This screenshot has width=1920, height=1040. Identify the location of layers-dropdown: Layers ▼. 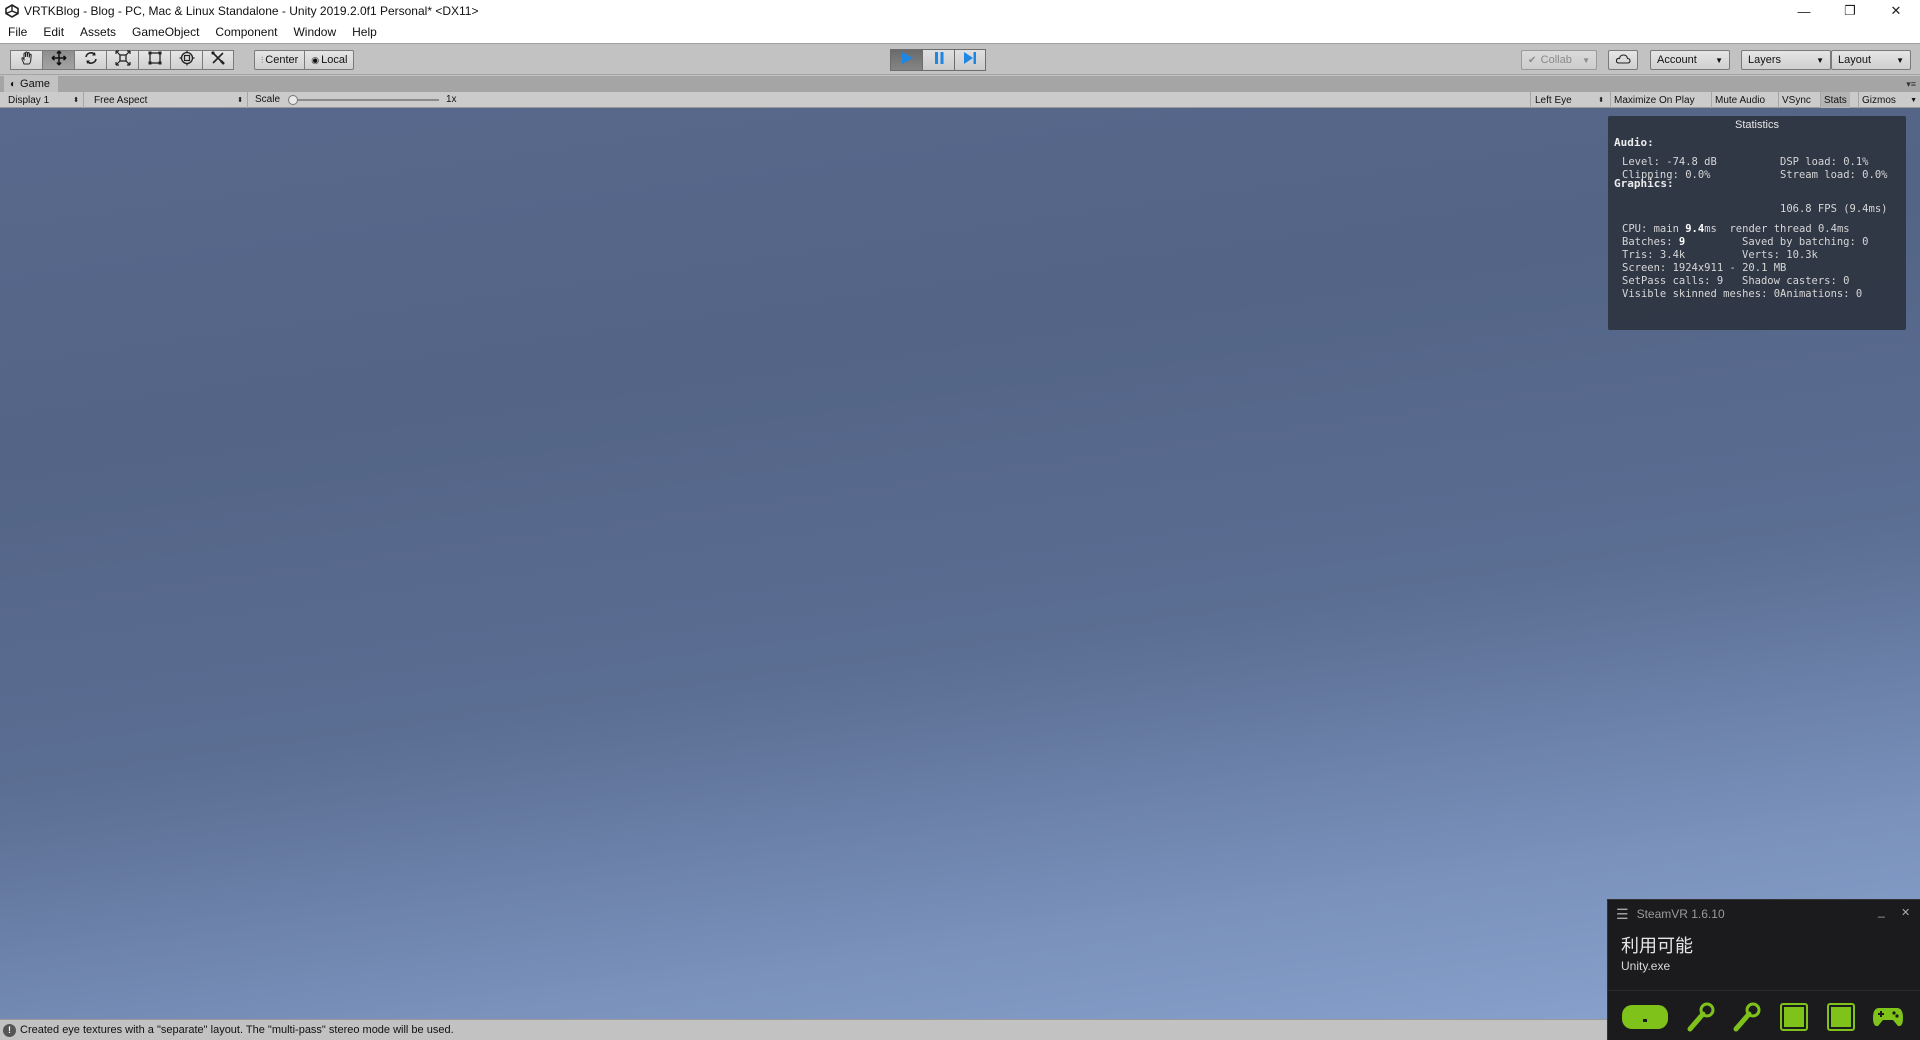
(1786, 60).